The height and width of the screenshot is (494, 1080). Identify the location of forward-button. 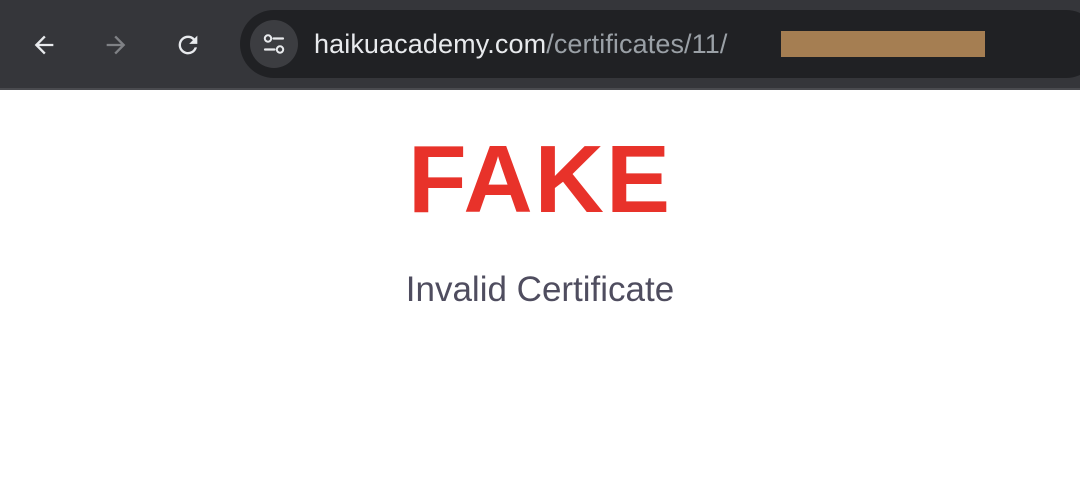
(116, 45).